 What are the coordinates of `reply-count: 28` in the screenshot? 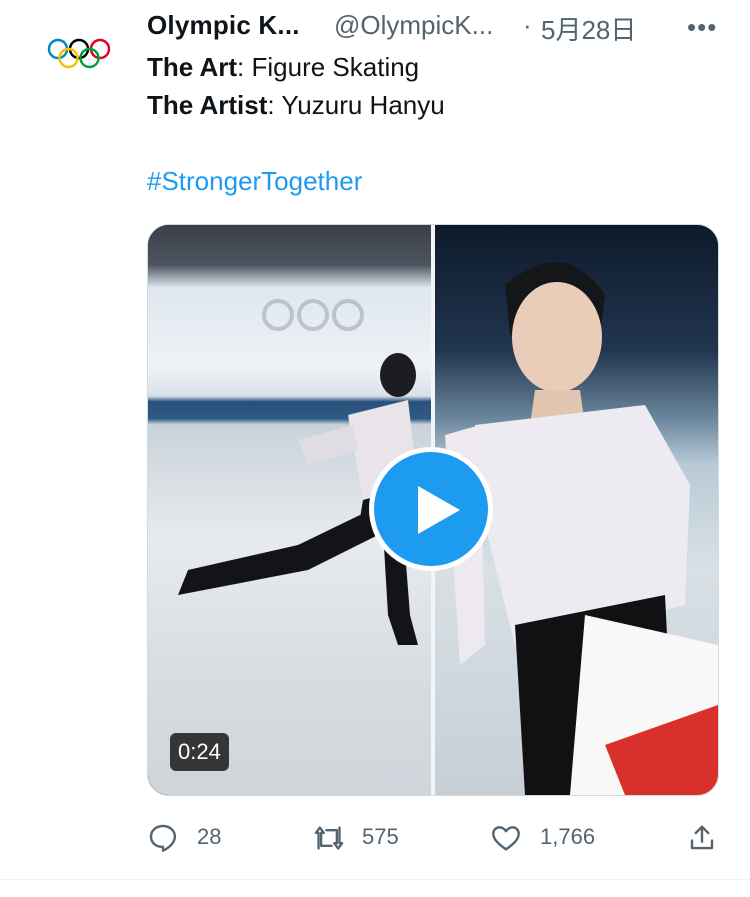 It's located at (209, 836).